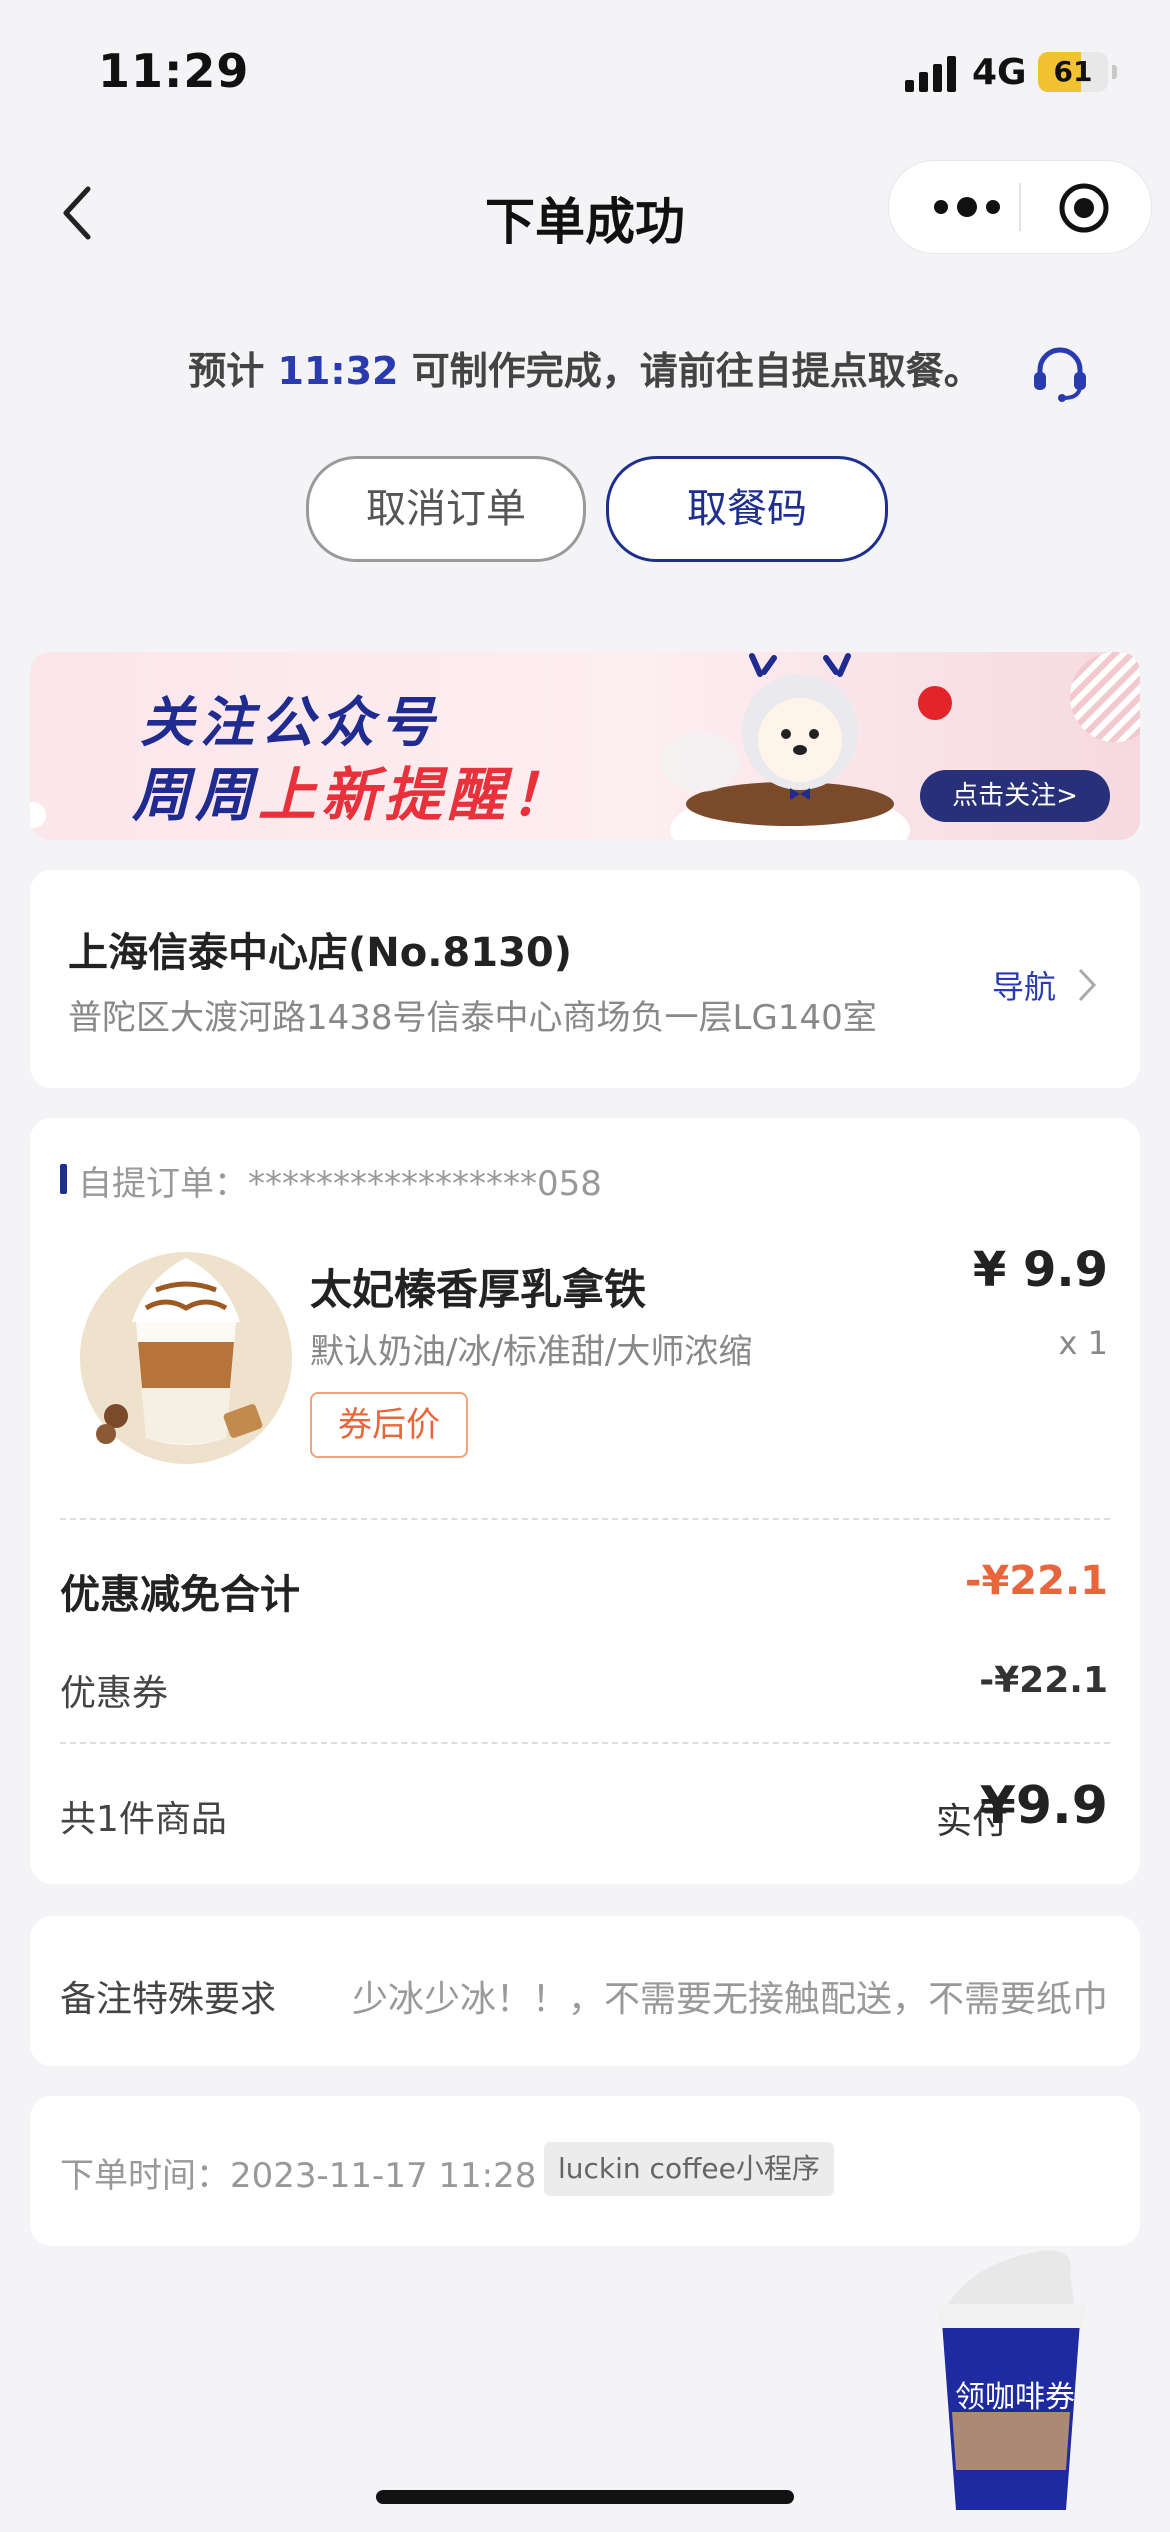 The height and width of the screenshot is (2532, 1170). I want to click on order-label: 自提订单：, so click(163, 1184).